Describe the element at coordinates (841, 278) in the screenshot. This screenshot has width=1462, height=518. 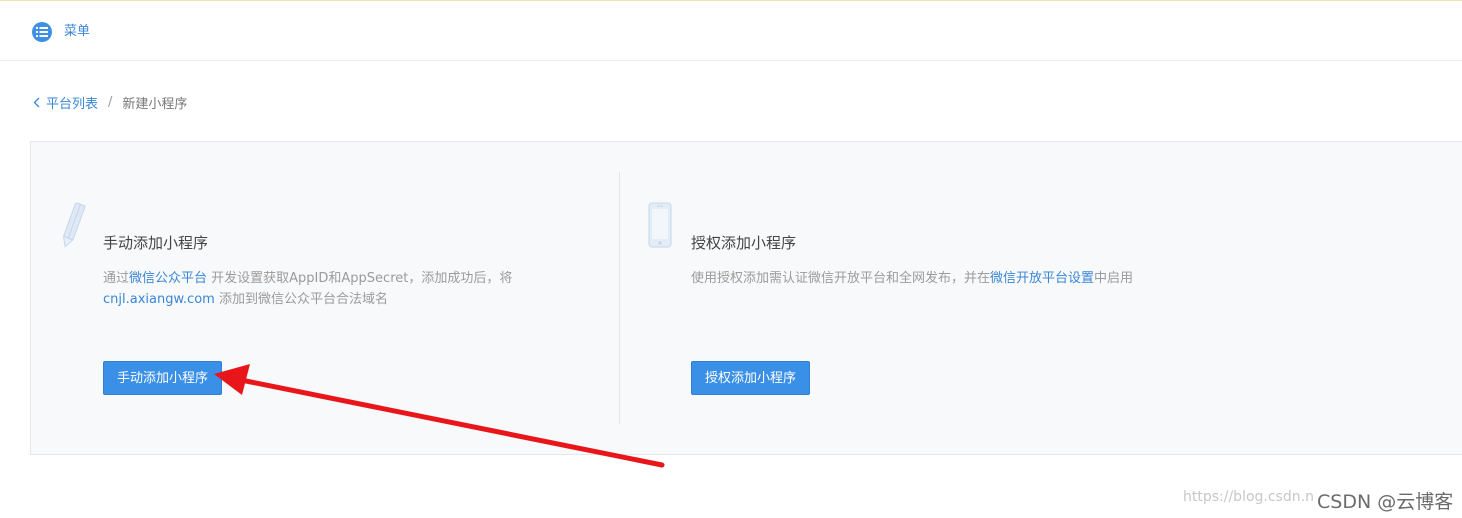
I see `authorize-desc-prefix: 使用授权添加需认证微信开放平台和全网发布，并在` at that location.